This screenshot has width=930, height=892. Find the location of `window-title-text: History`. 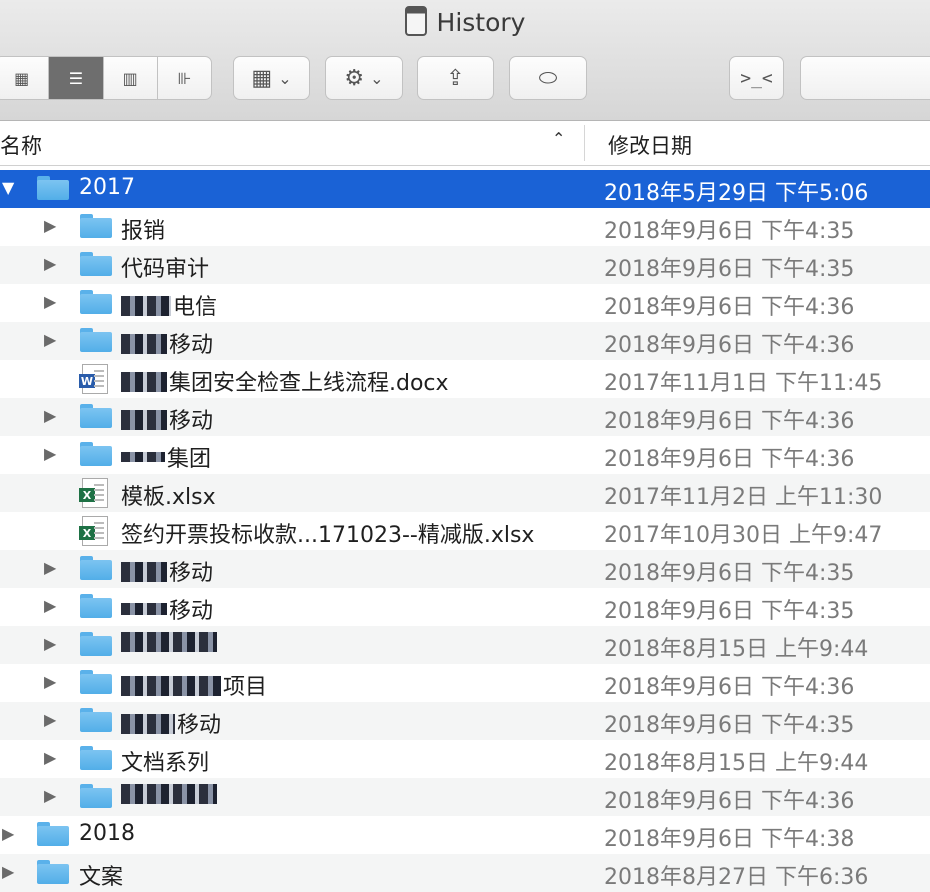

window-title-text: History is located at coordinates (481, 22).